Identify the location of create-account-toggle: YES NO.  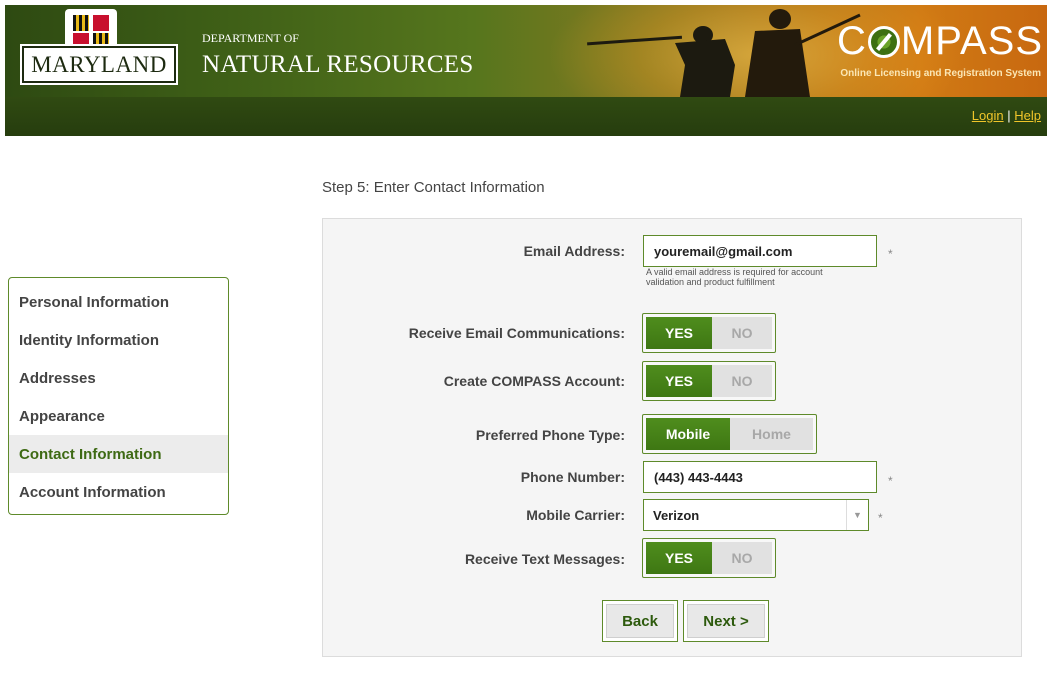
(709, 381).